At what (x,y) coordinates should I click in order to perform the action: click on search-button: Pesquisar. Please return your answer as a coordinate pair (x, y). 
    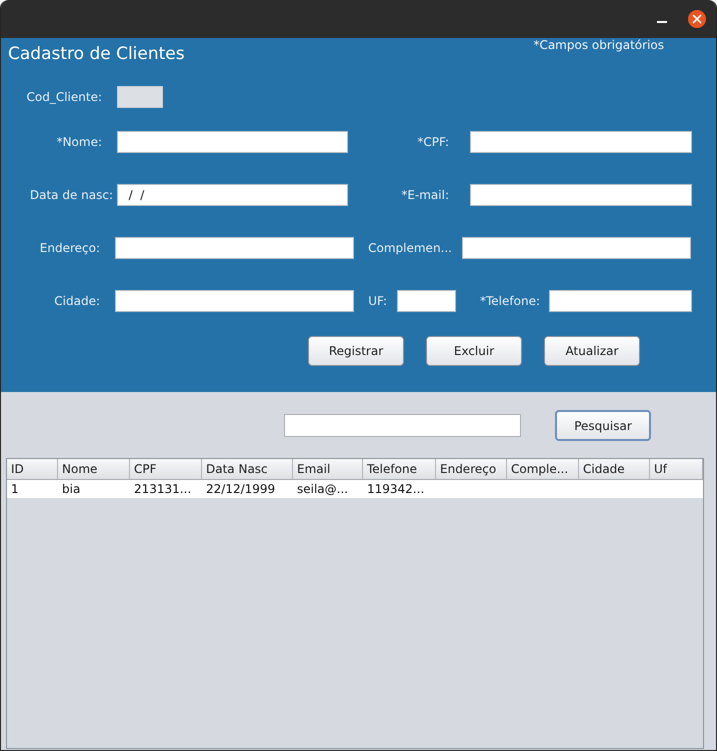
    Looking at the image, I should click on (603, 425).